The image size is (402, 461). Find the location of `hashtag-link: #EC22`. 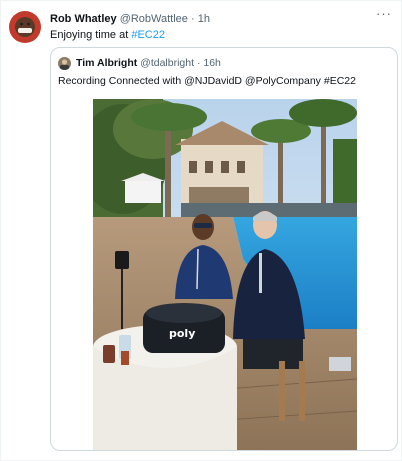

hashtag-link: #EC22 is located at coordinates (148, 35).